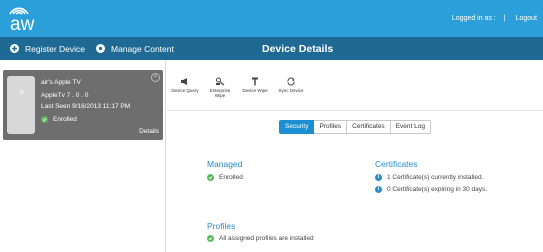 The image size is (543, 252). Describe the element at coordinates (221, 226) in the screenshot. I see `profiles-heading: Profiles` at that location.